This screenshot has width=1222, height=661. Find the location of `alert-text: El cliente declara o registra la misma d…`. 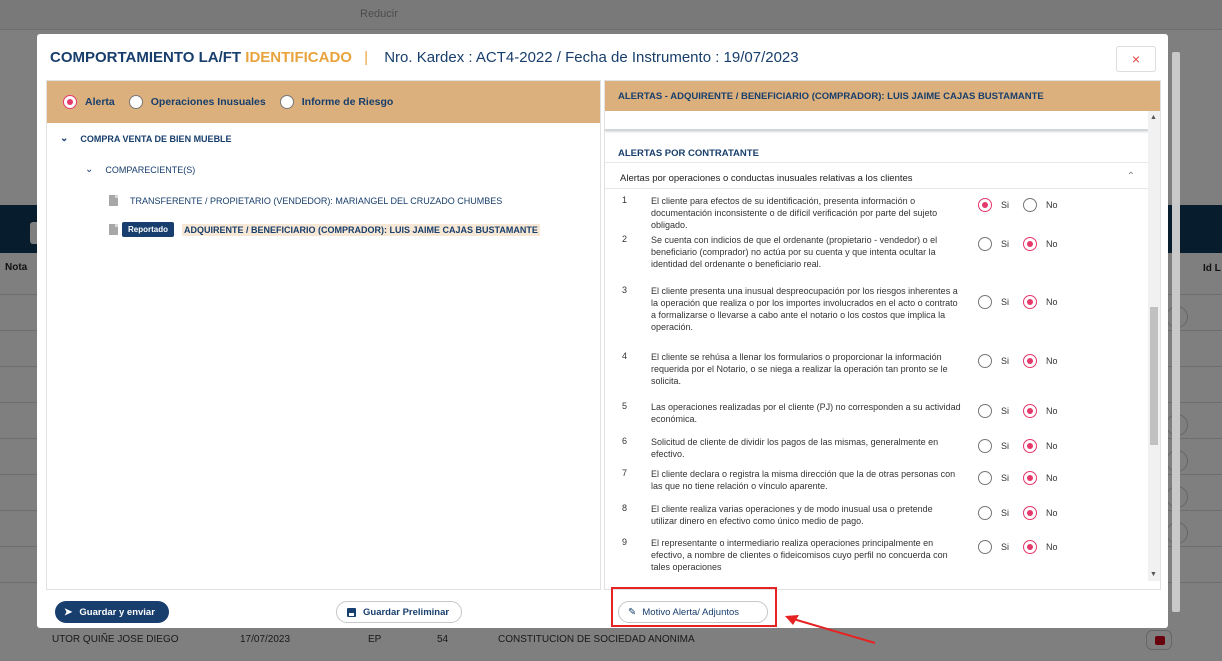

alert-text: El cliente declara o registra la misma d… is located at coordinates (803, 480).